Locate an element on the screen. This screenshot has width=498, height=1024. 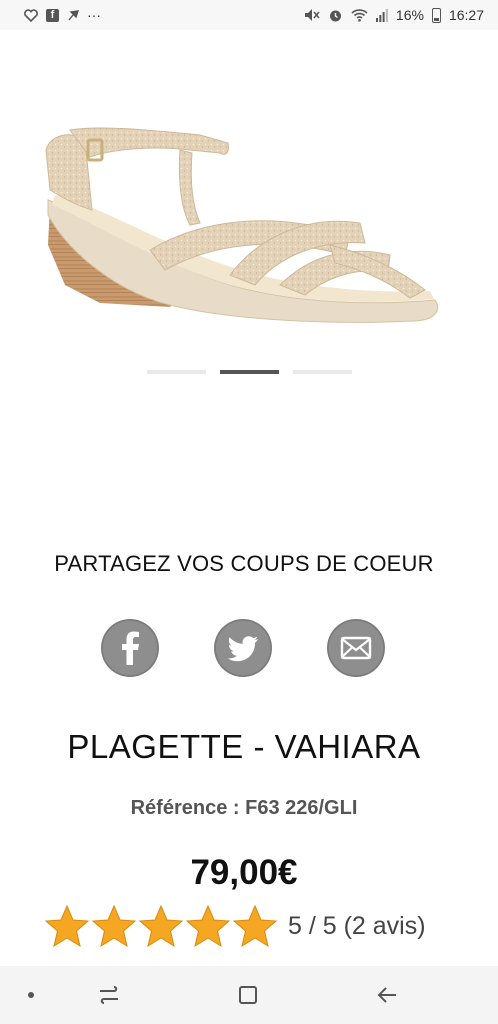
heart-icon is located at coordinates (31, 15).